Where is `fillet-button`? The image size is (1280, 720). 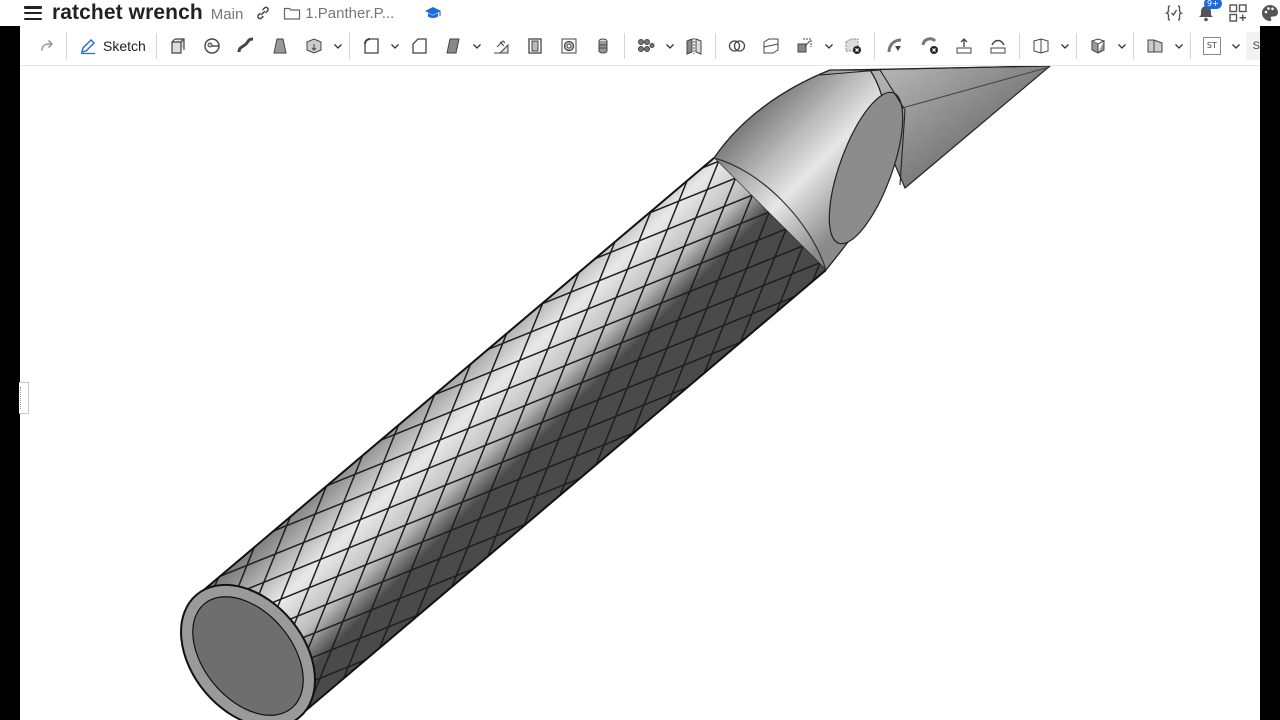
fillet-button is located at coordinates (371, 46).